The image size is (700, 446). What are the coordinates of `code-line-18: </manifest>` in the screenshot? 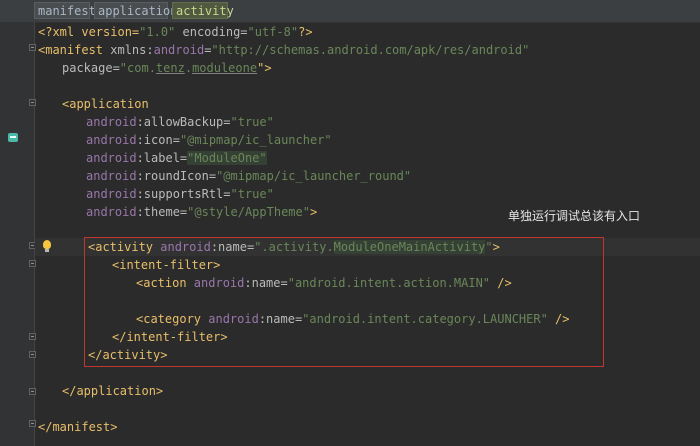 It's located at (78, 427).